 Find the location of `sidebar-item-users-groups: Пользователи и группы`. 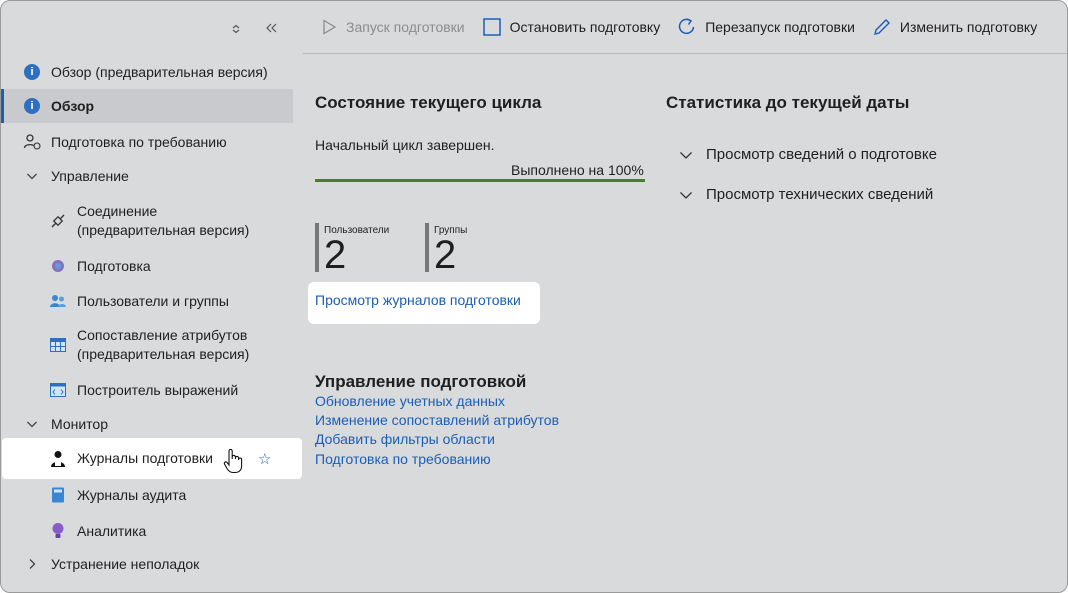

sidebar-item-users-groups: Пользователи и группы is located at coordinates (147, 301).